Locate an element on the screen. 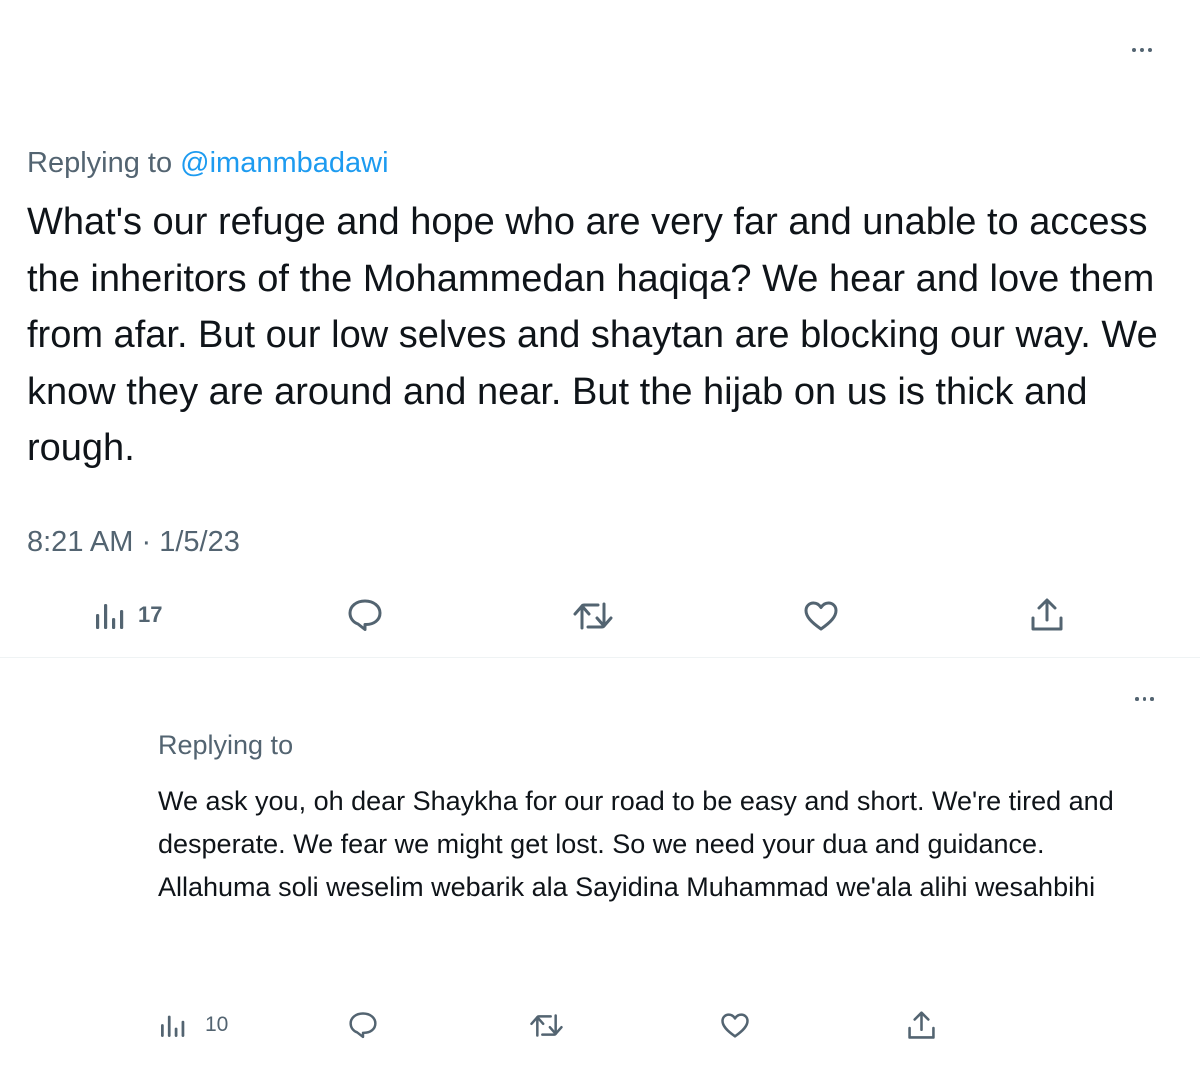 The height and width of the screenshot is (1073, 1200). reply-views-count: 10 is located at coordinates (217, 1024).